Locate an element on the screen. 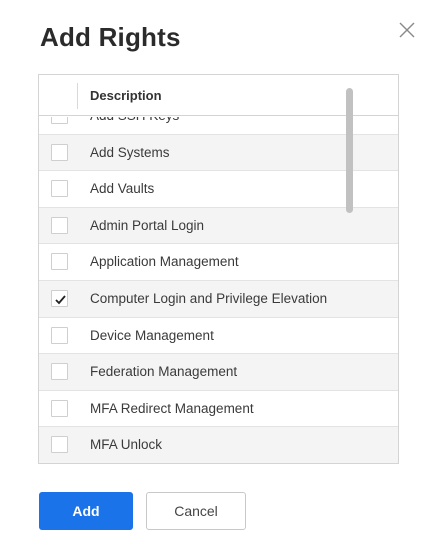 Image resolution: width=430 pixels, height=555 pixels. table-row: Computer Login and Privilege Elevation is located at coordinates (218, 299).